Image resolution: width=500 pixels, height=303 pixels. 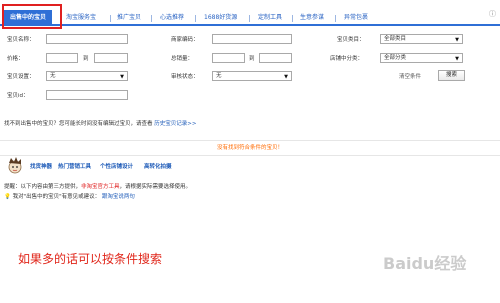 What do you see at coordinates (421, 58) in the screenshot?
I see `shop-category-select: 全部分类 ▼` at bounding box center [421, 58].